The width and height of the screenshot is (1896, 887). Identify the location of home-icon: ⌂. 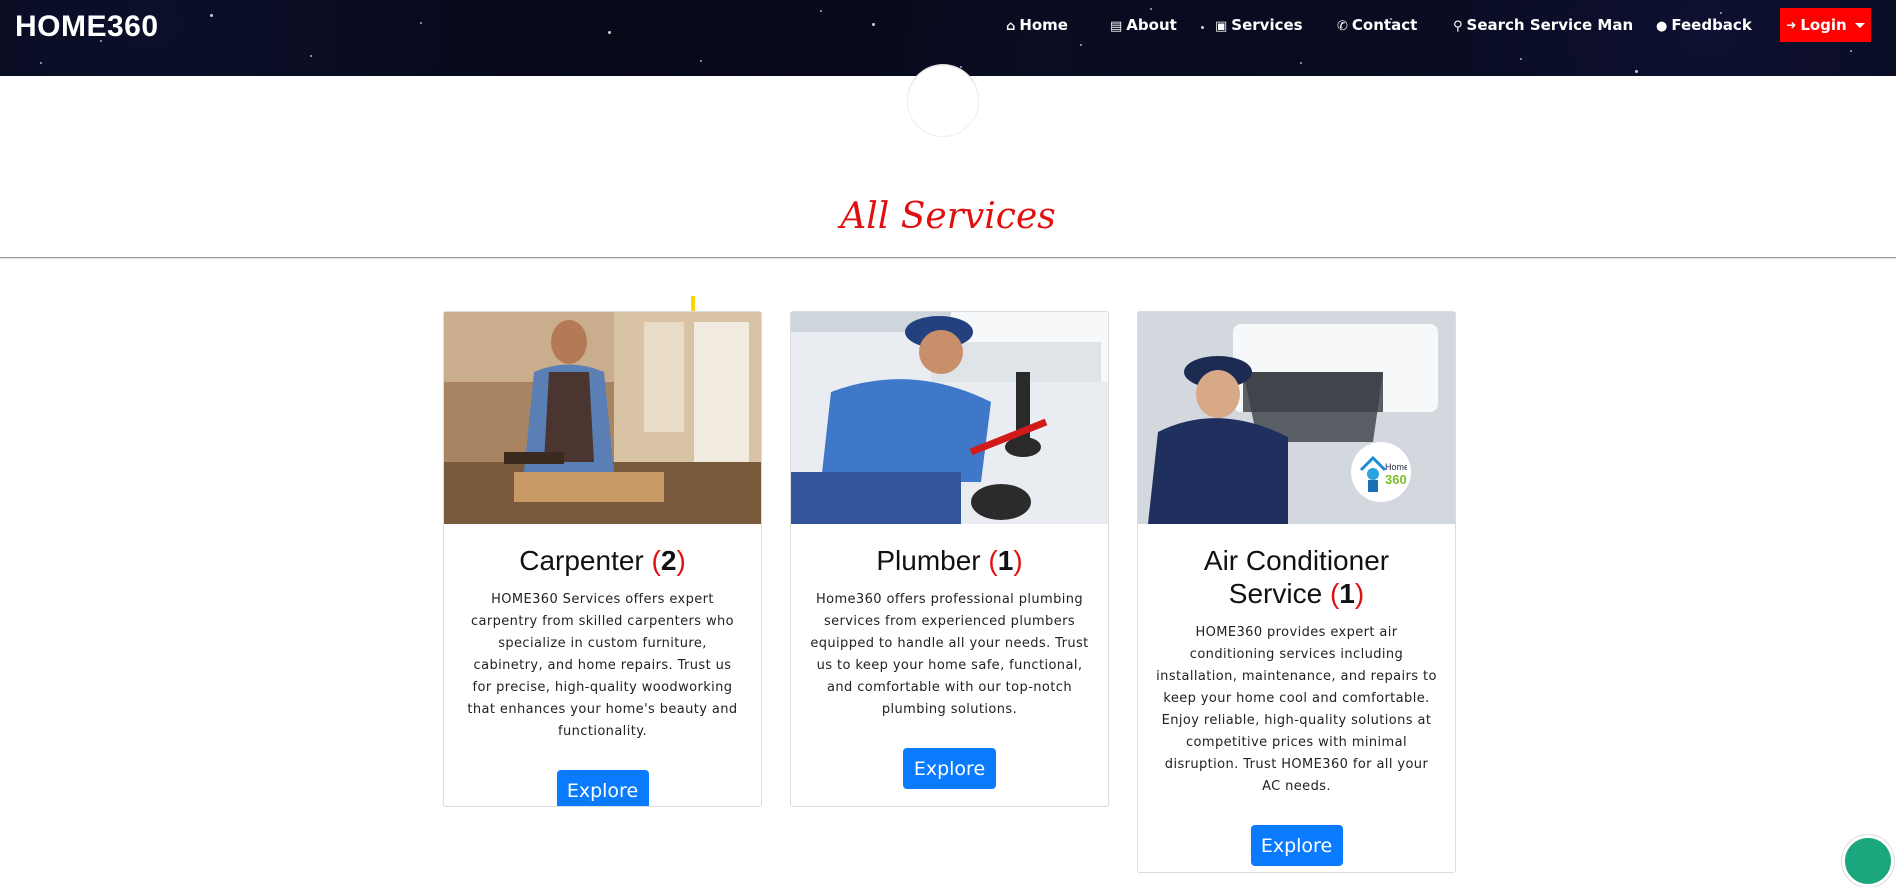
(1011, 26).